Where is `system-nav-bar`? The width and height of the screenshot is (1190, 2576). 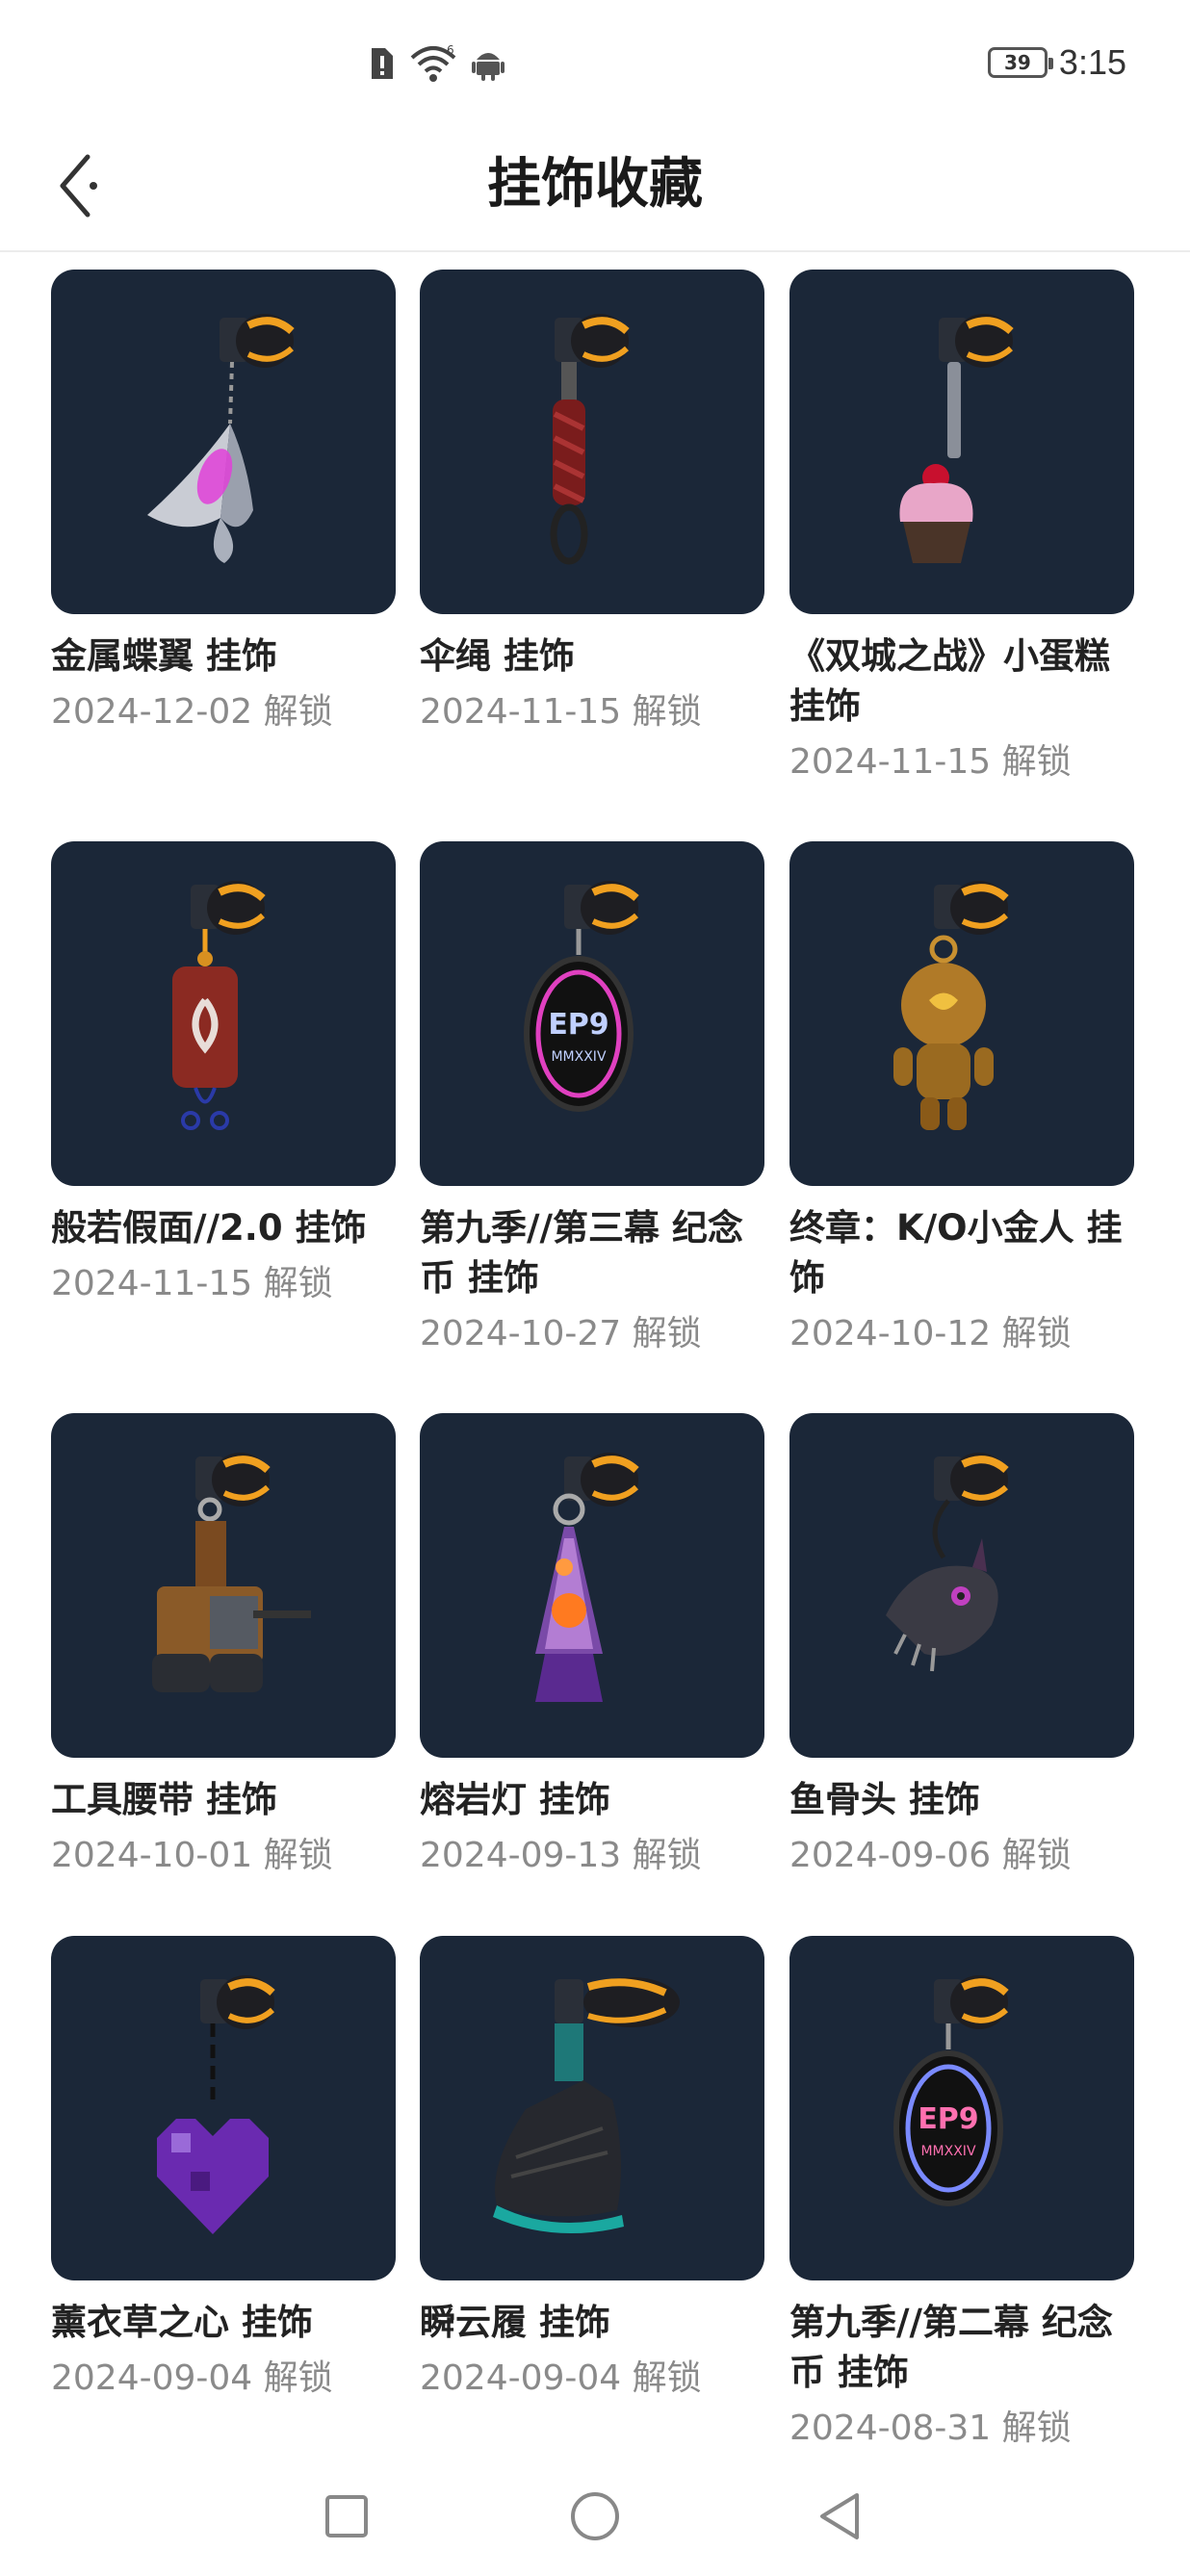
system-nav-bar is located at coordinates (595, 2518).